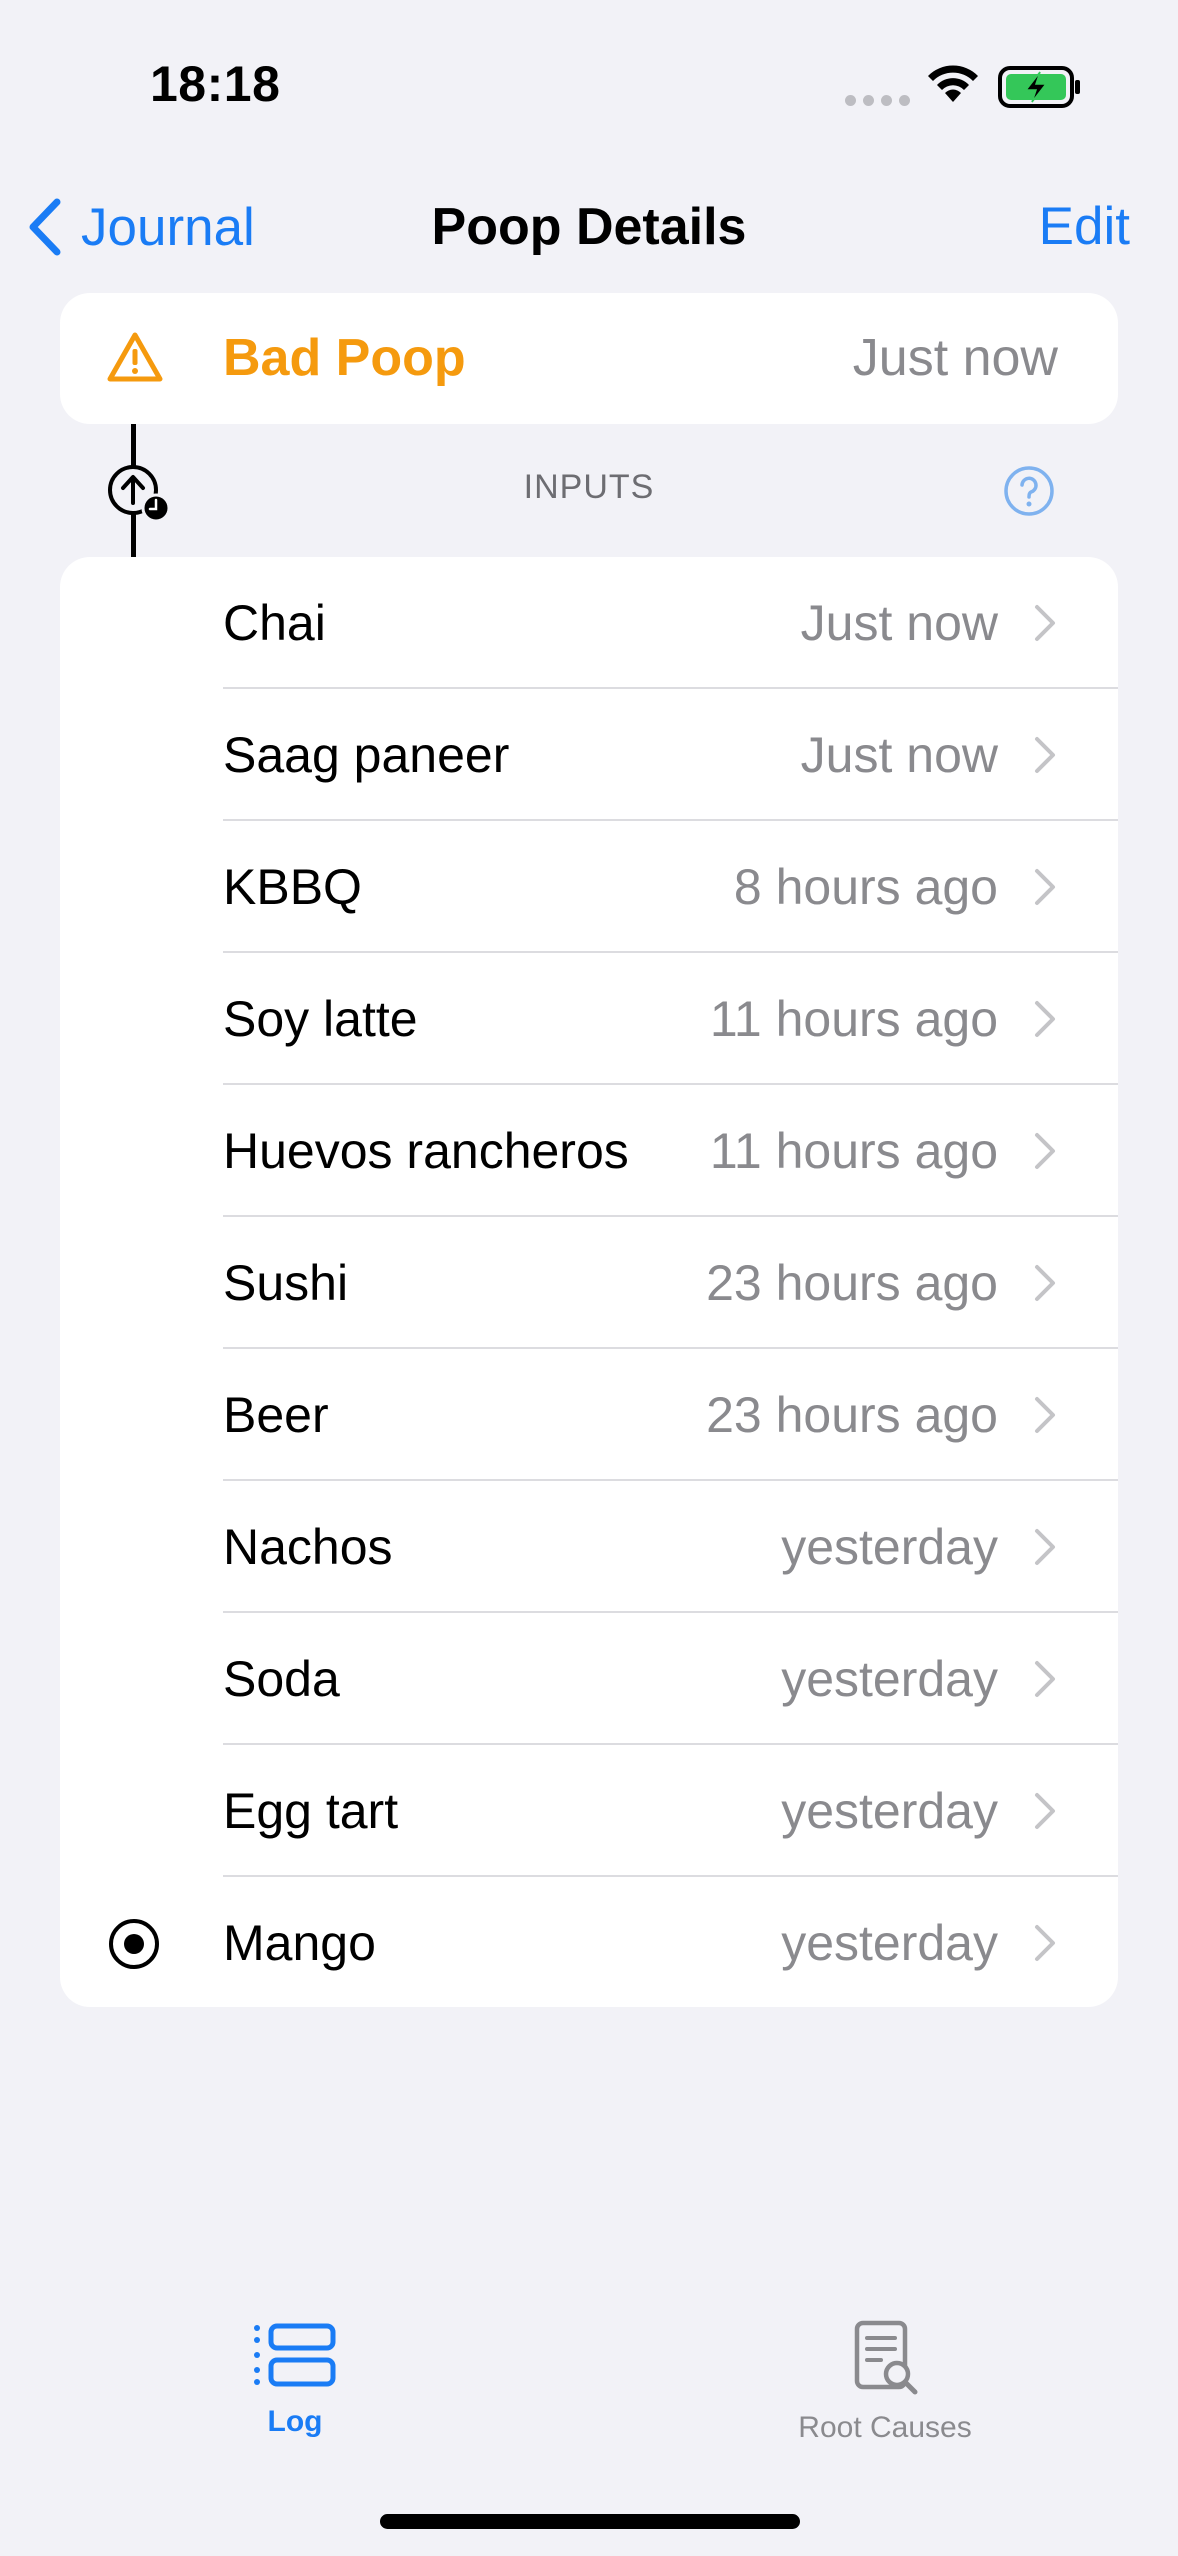 Image resolution: width=1178 pixels, height=2556 pixels. I want to click on edit-button: Edit, so click(1084, 227).